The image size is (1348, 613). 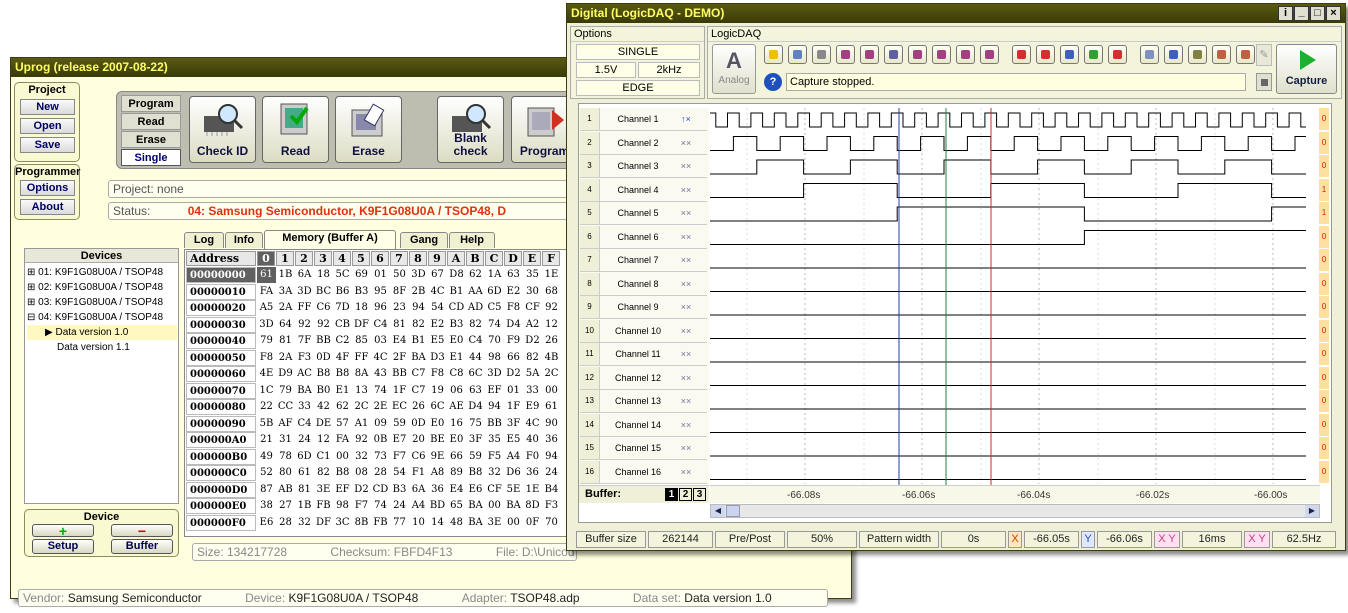 I want to click on save-button: Save, so click(x=47, y=145).